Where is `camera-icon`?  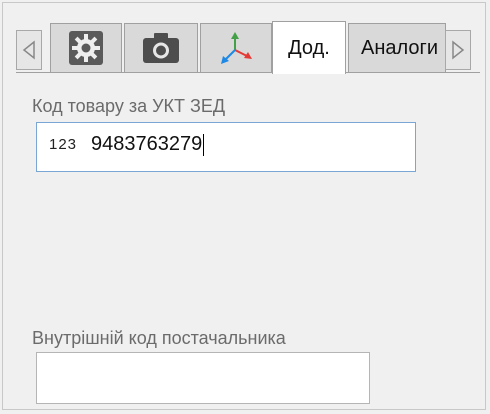 camera-icon is located at coordinates (161, 48).